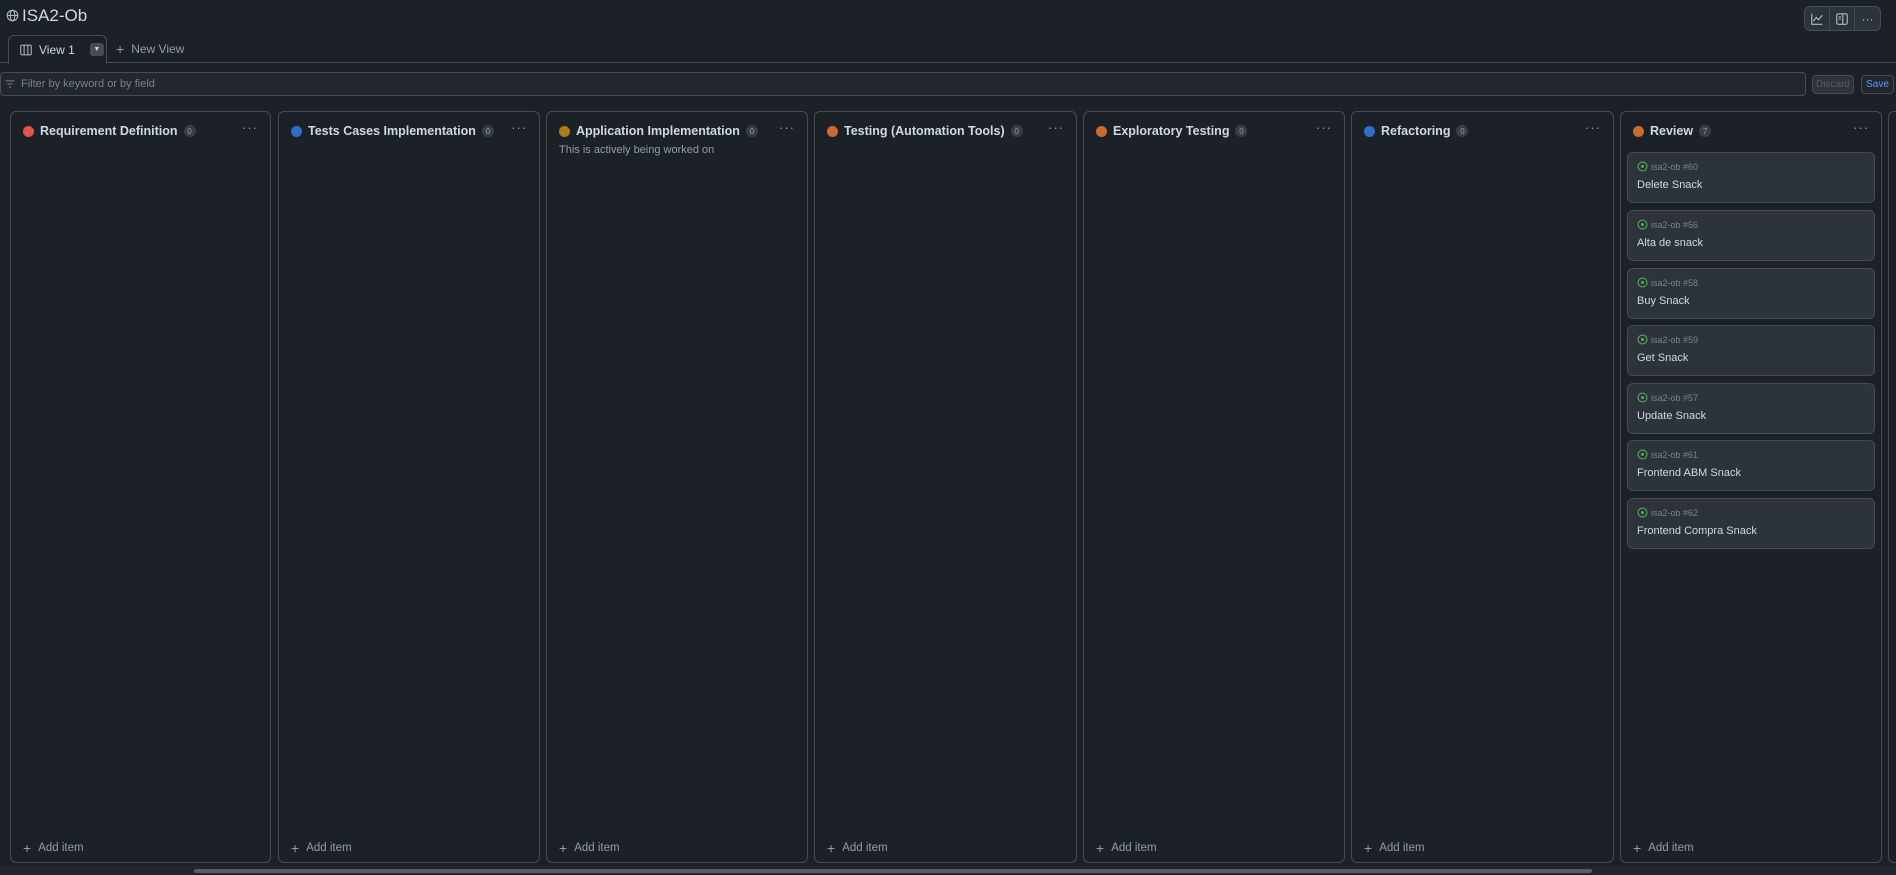  What do you see at coordinates (1675, 454) in the screenshot?
I see `card-ref-text: isa2-ob #61` at bounding box center [1675, 454].